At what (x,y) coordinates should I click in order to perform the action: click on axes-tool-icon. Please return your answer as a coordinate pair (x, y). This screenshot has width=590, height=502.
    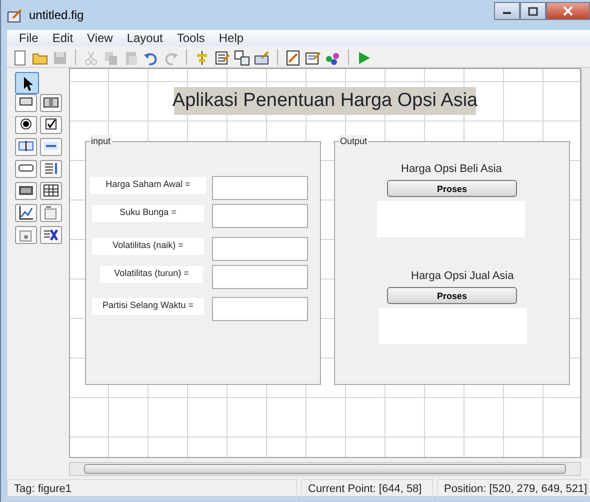
    Looking at the image, I should click on (26, 213).